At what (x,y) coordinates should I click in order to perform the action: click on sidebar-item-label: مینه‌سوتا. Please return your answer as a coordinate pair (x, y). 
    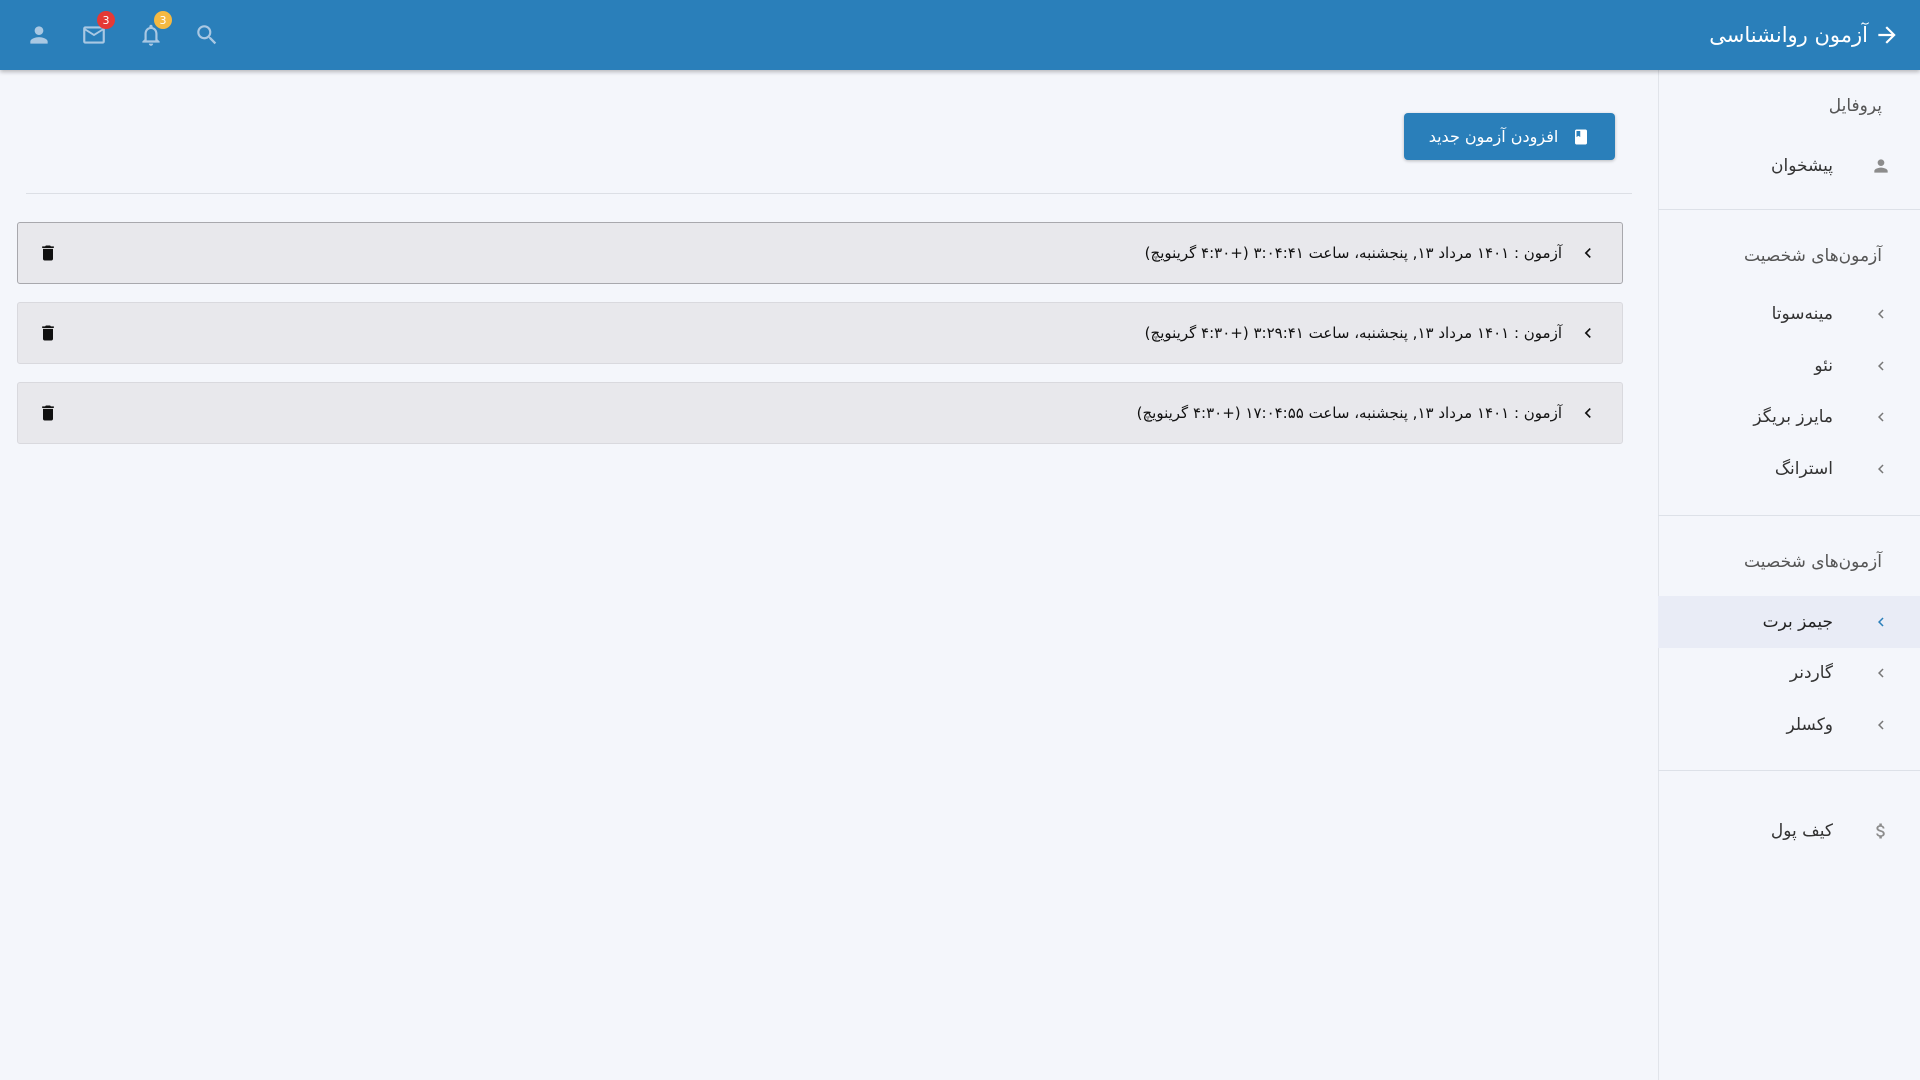
    Looking at the image, I should click on (1802, 314).